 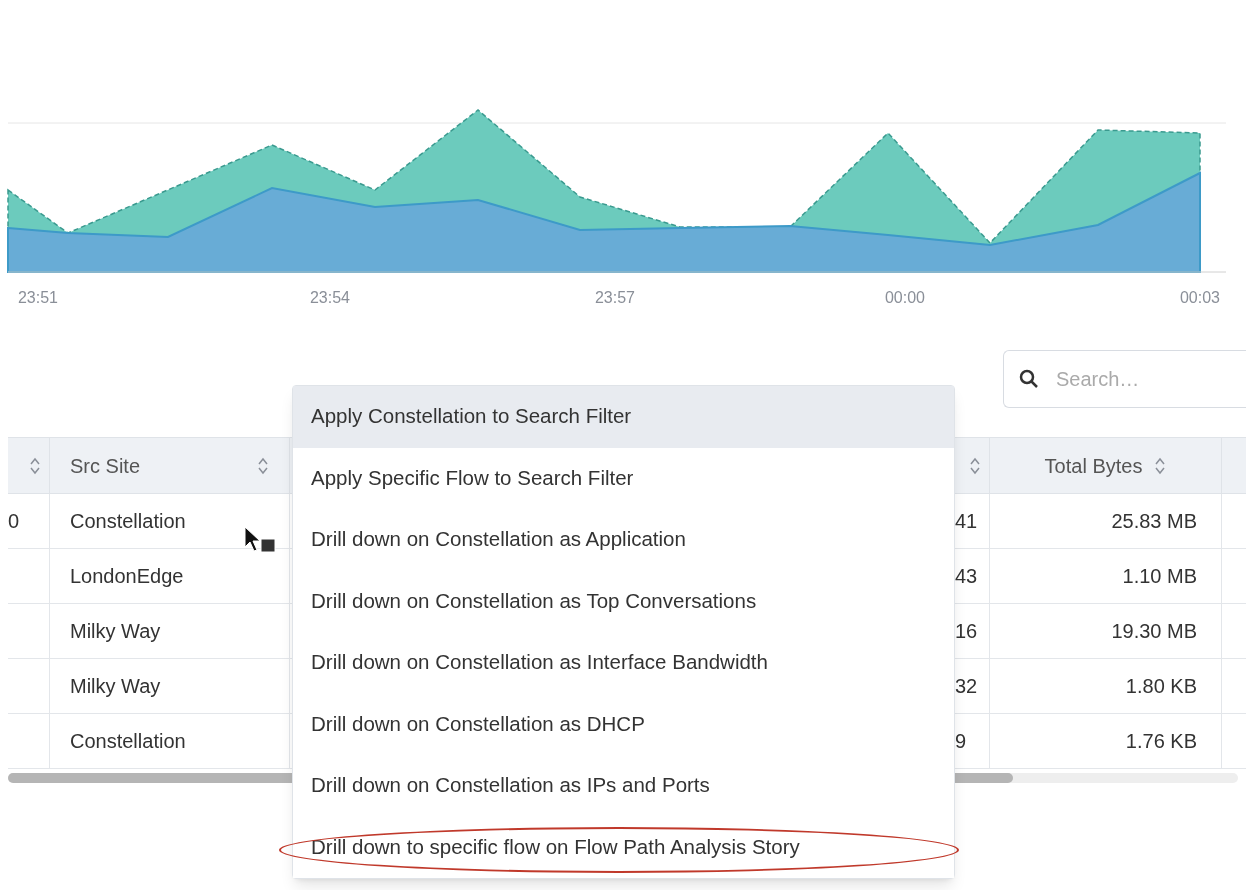 I want to click on axis-tick-label: 23:57, so click(x=615, y=297).